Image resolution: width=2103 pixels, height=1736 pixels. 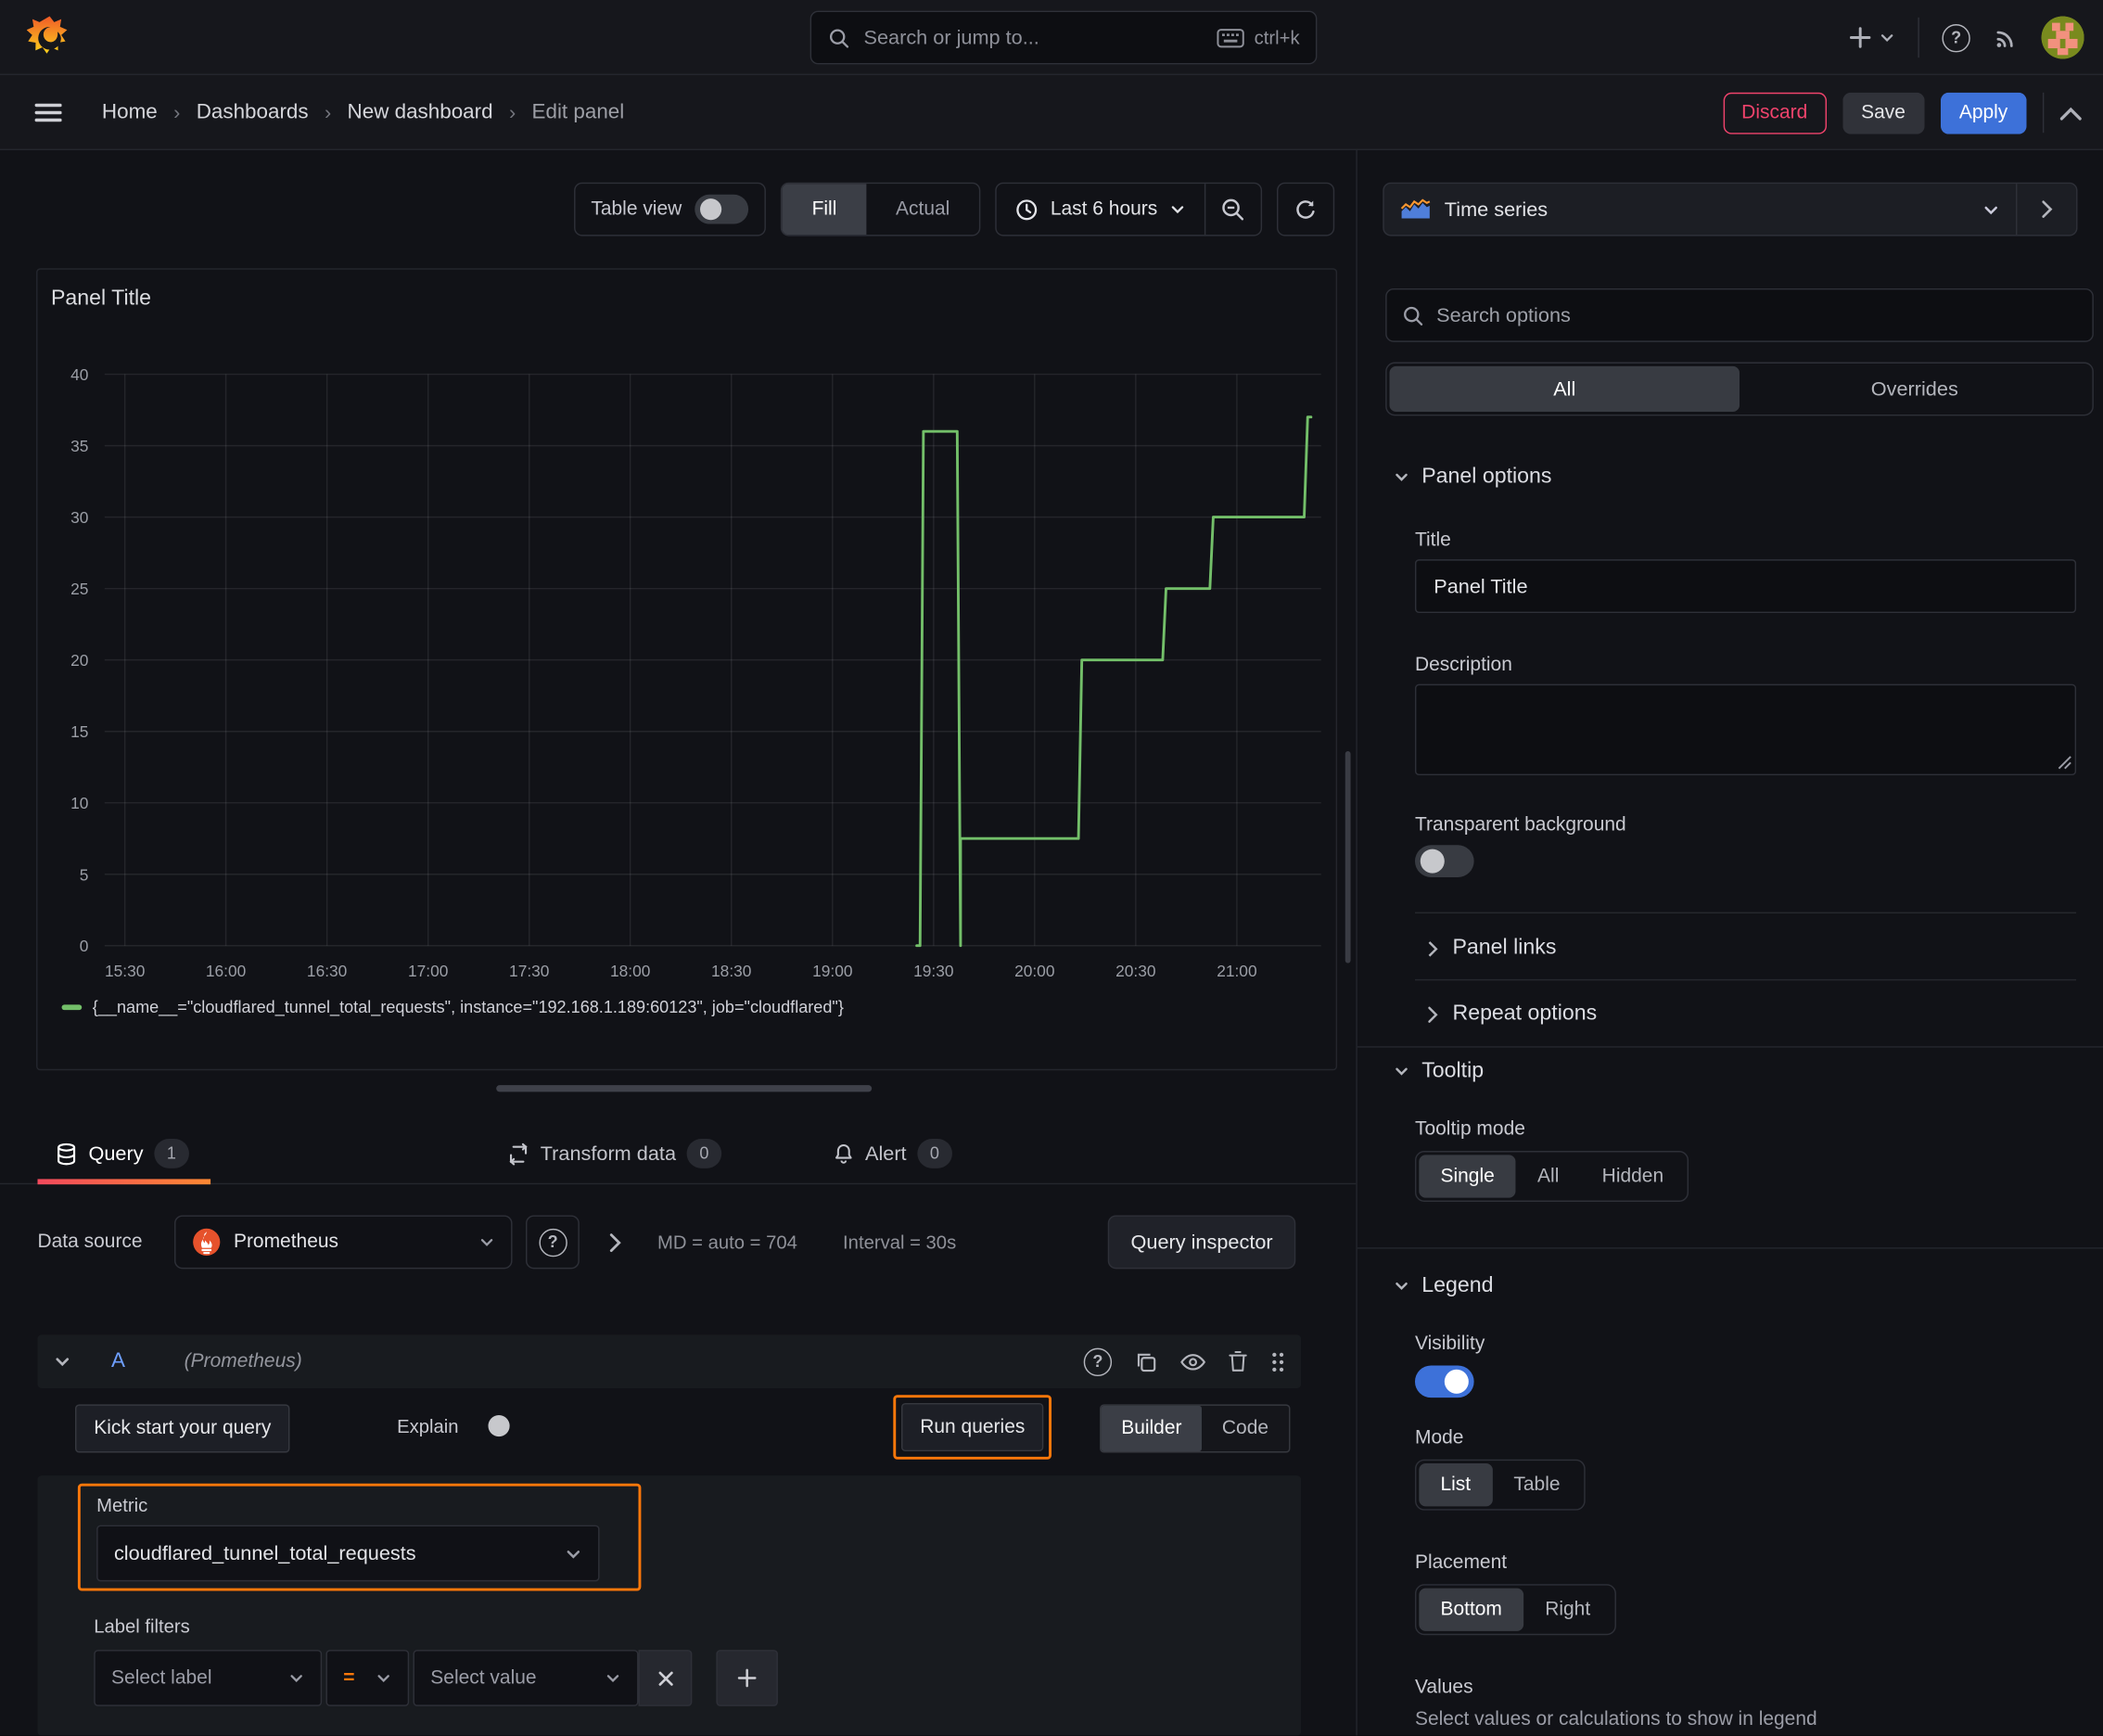 I want to click on tooltip-single-option: Single, so click(x=1467, y=1176).